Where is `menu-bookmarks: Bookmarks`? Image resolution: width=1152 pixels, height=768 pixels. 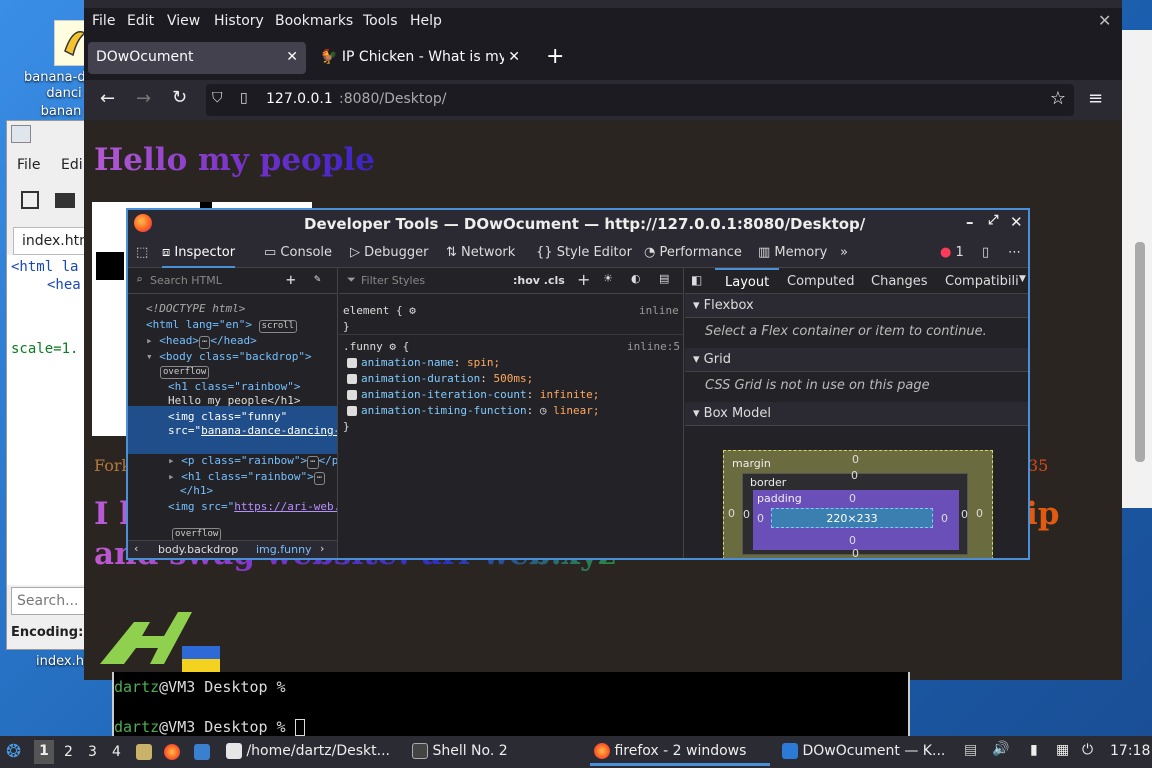 menu-bookmarks: Bookmarks is located at coordinates (314, 21).